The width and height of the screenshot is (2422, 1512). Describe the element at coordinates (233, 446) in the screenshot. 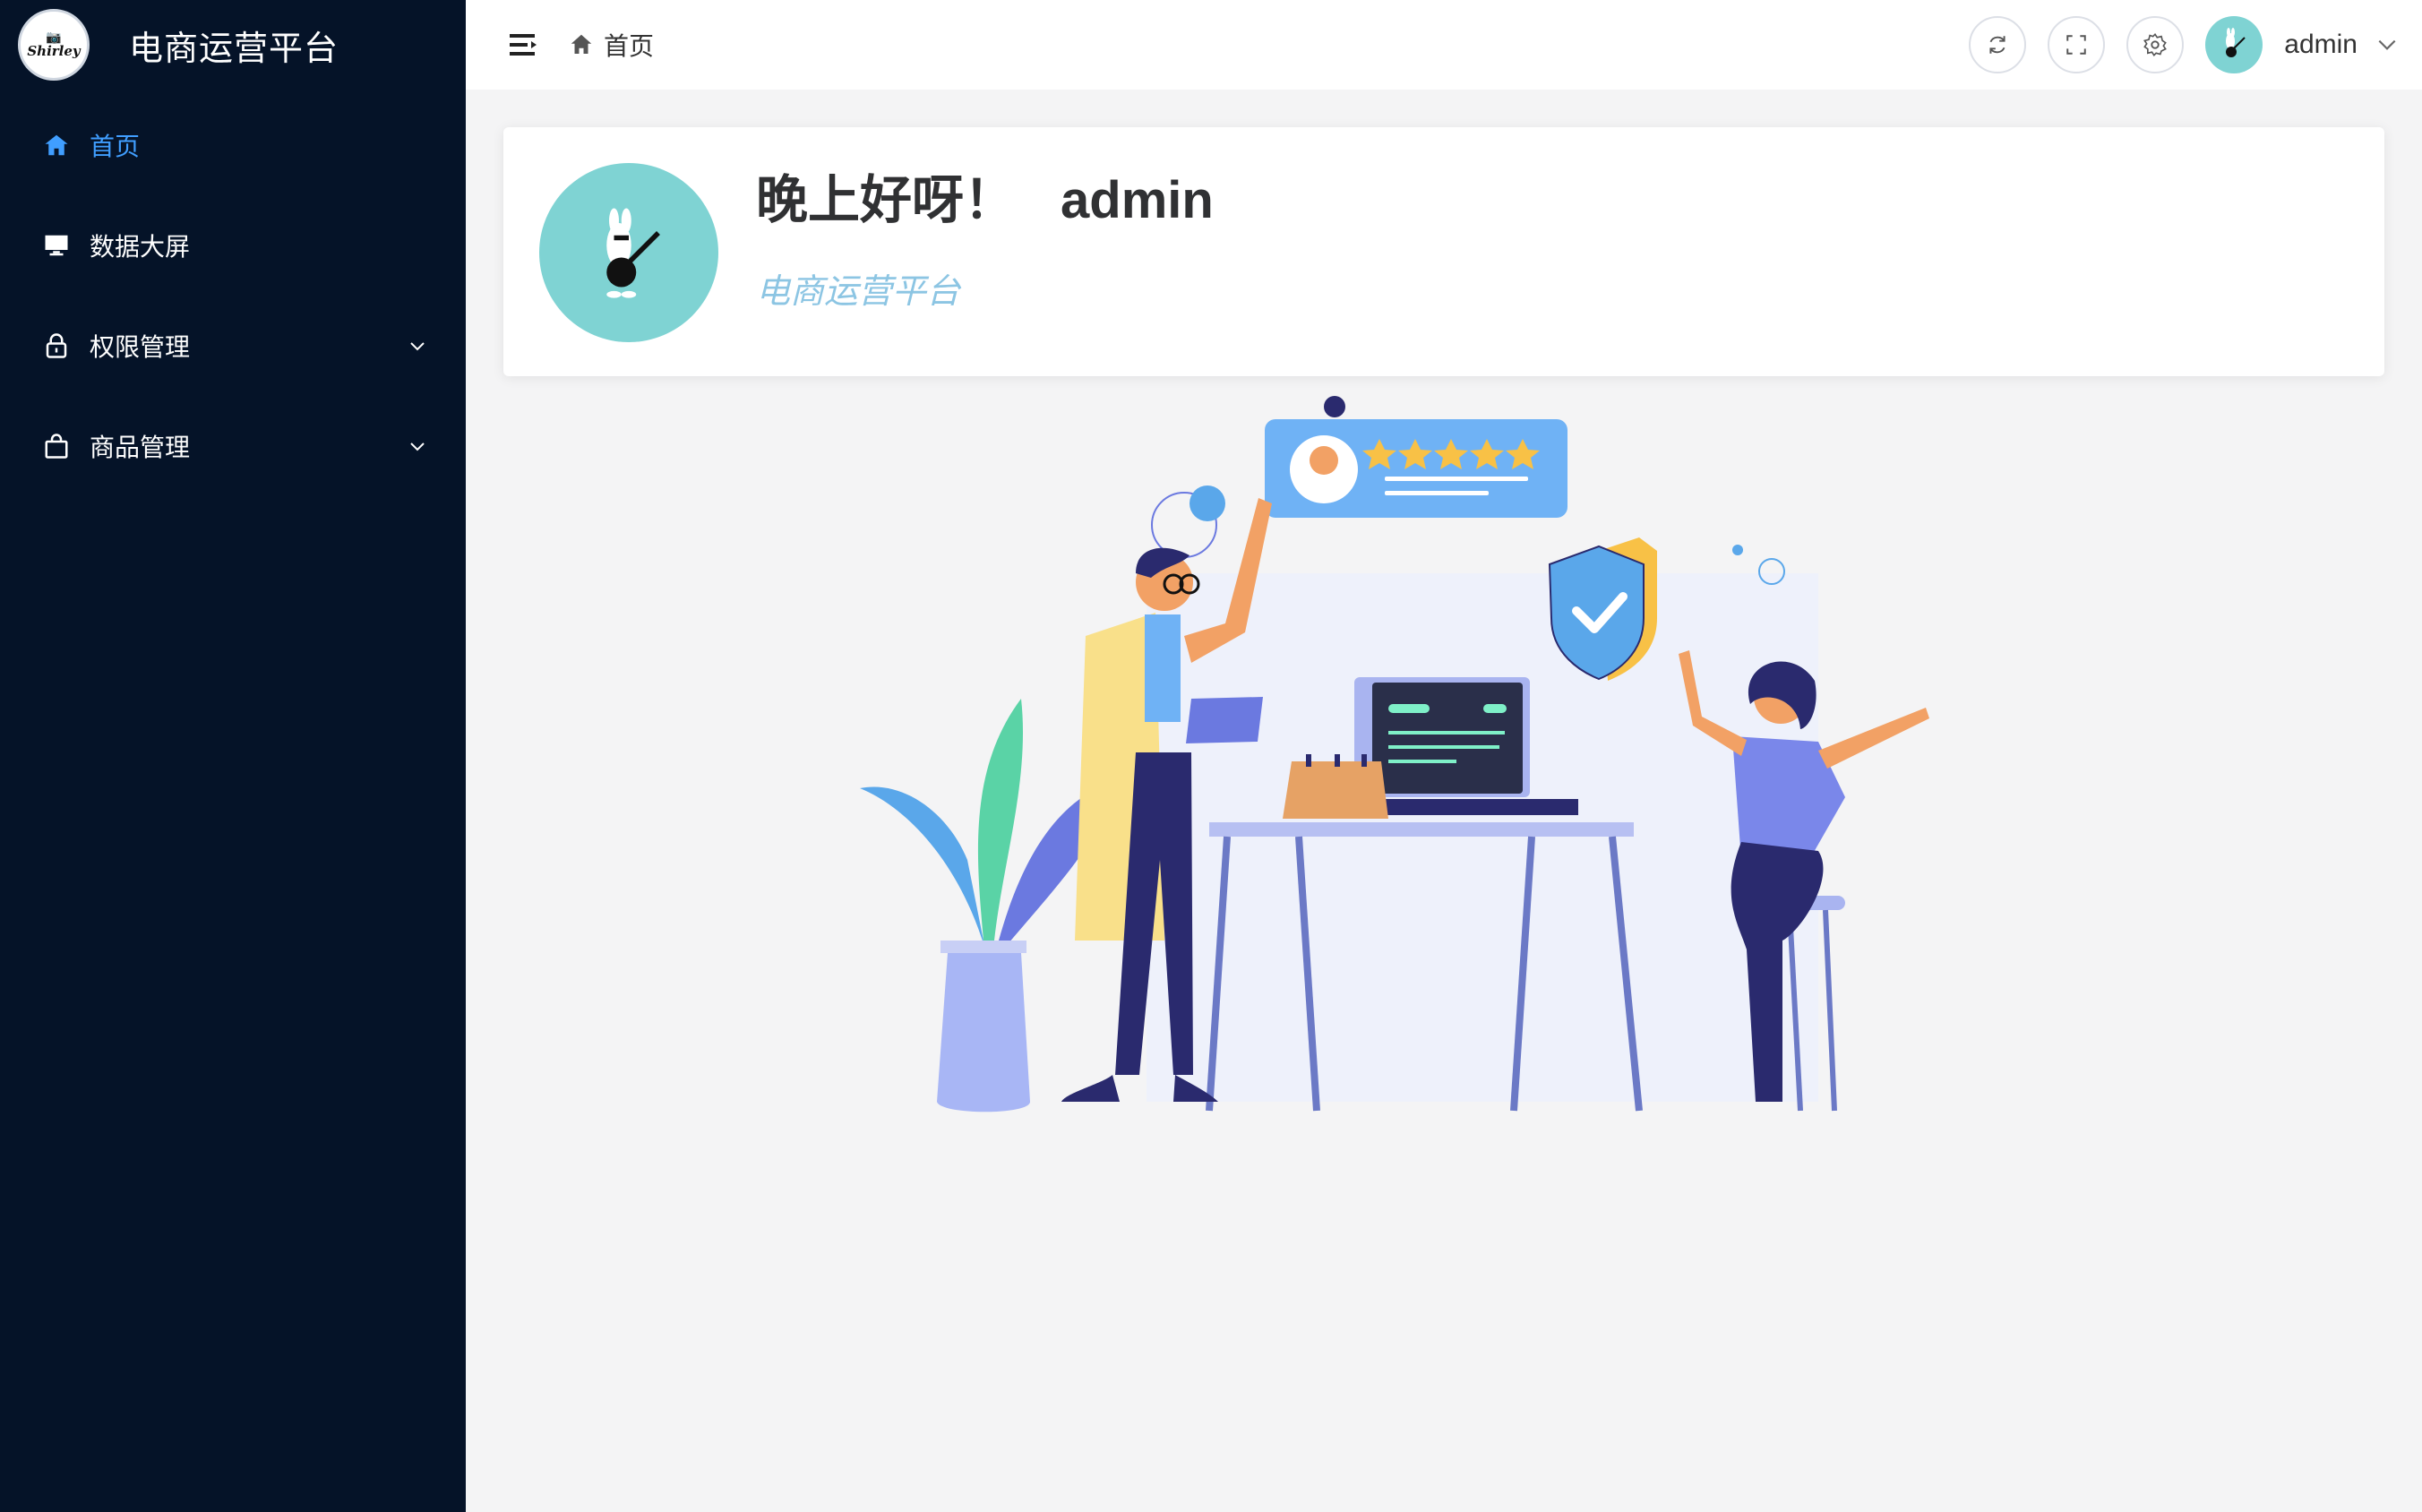

I see `sidebar-item-goods: 商品管理` at that location.